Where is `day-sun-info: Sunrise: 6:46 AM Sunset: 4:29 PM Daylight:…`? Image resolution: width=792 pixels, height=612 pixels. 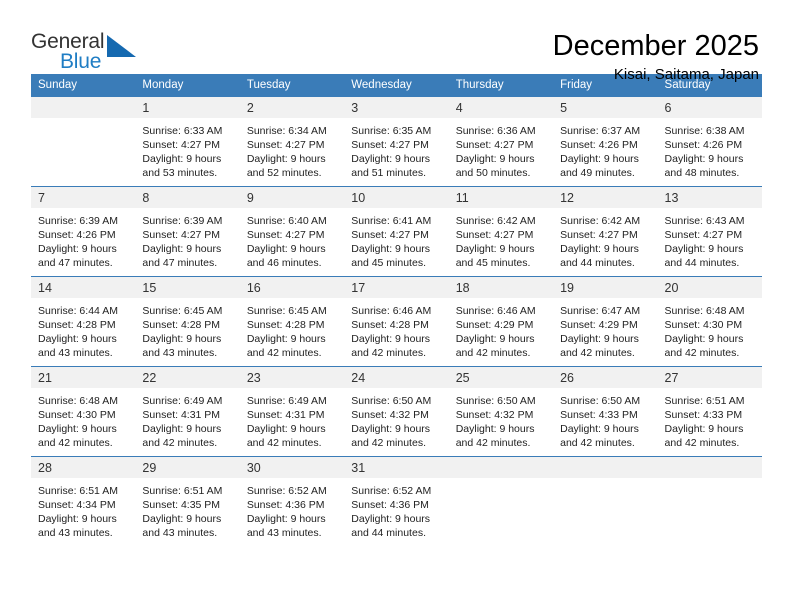
day-sun-info: Sunrise: 6:46 AM Sunset: 4:29 PM Daylight:… is located at coordinates (501, 329).